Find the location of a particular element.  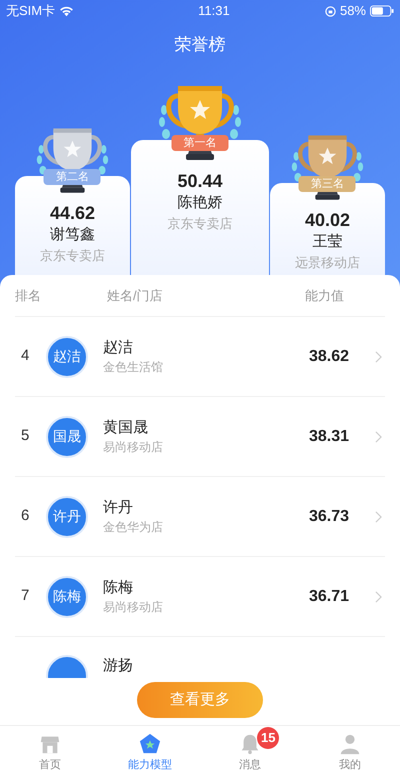

column-header: 能力值 is located at coordinates (325, 295).